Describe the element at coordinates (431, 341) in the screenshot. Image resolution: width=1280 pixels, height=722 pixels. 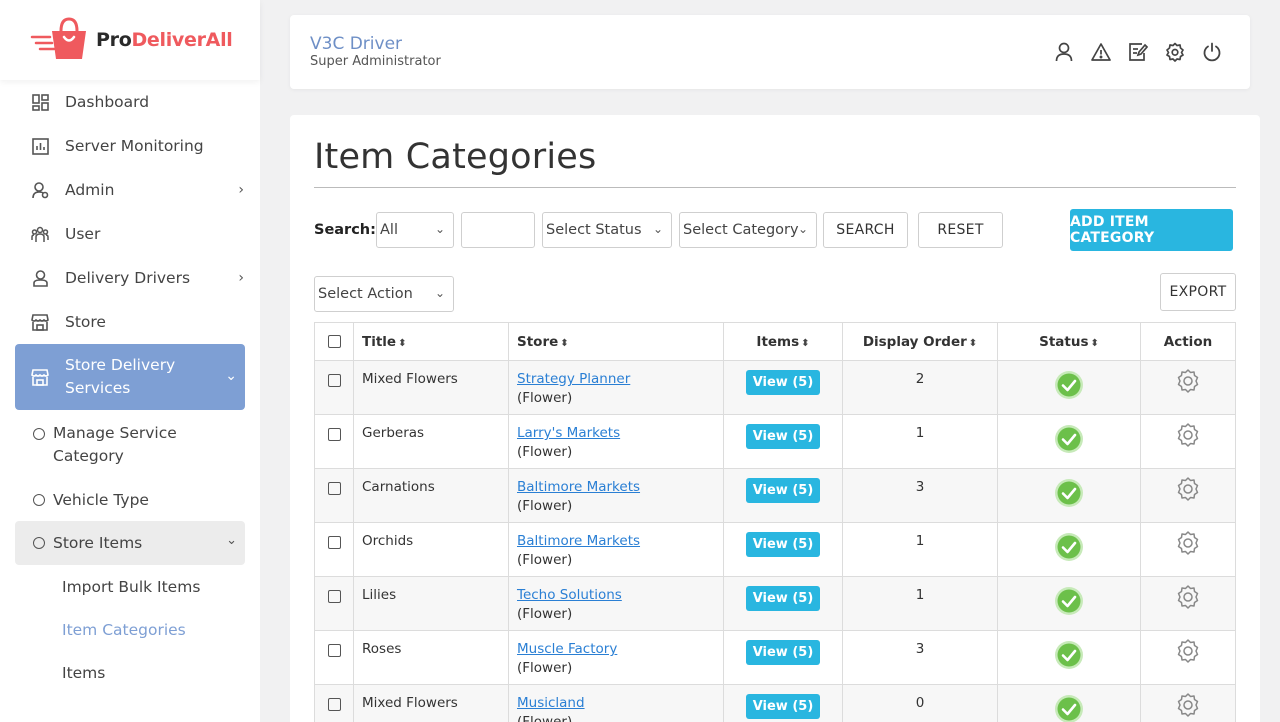
I see `column-header-title: Title ⬍` at that location.